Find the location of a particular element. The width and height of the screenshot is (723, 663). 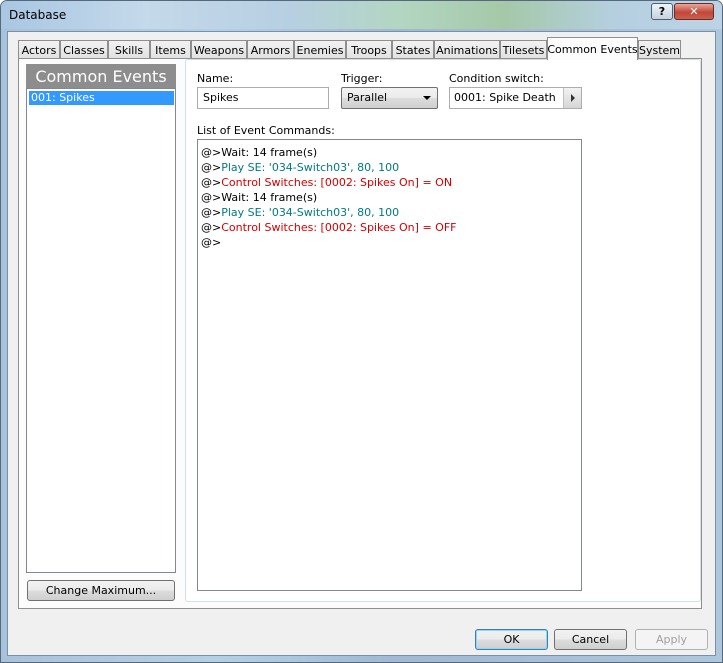

command-text: Control Switches: [0002: Spikes On] = ON is located at coordinates (337, 182).